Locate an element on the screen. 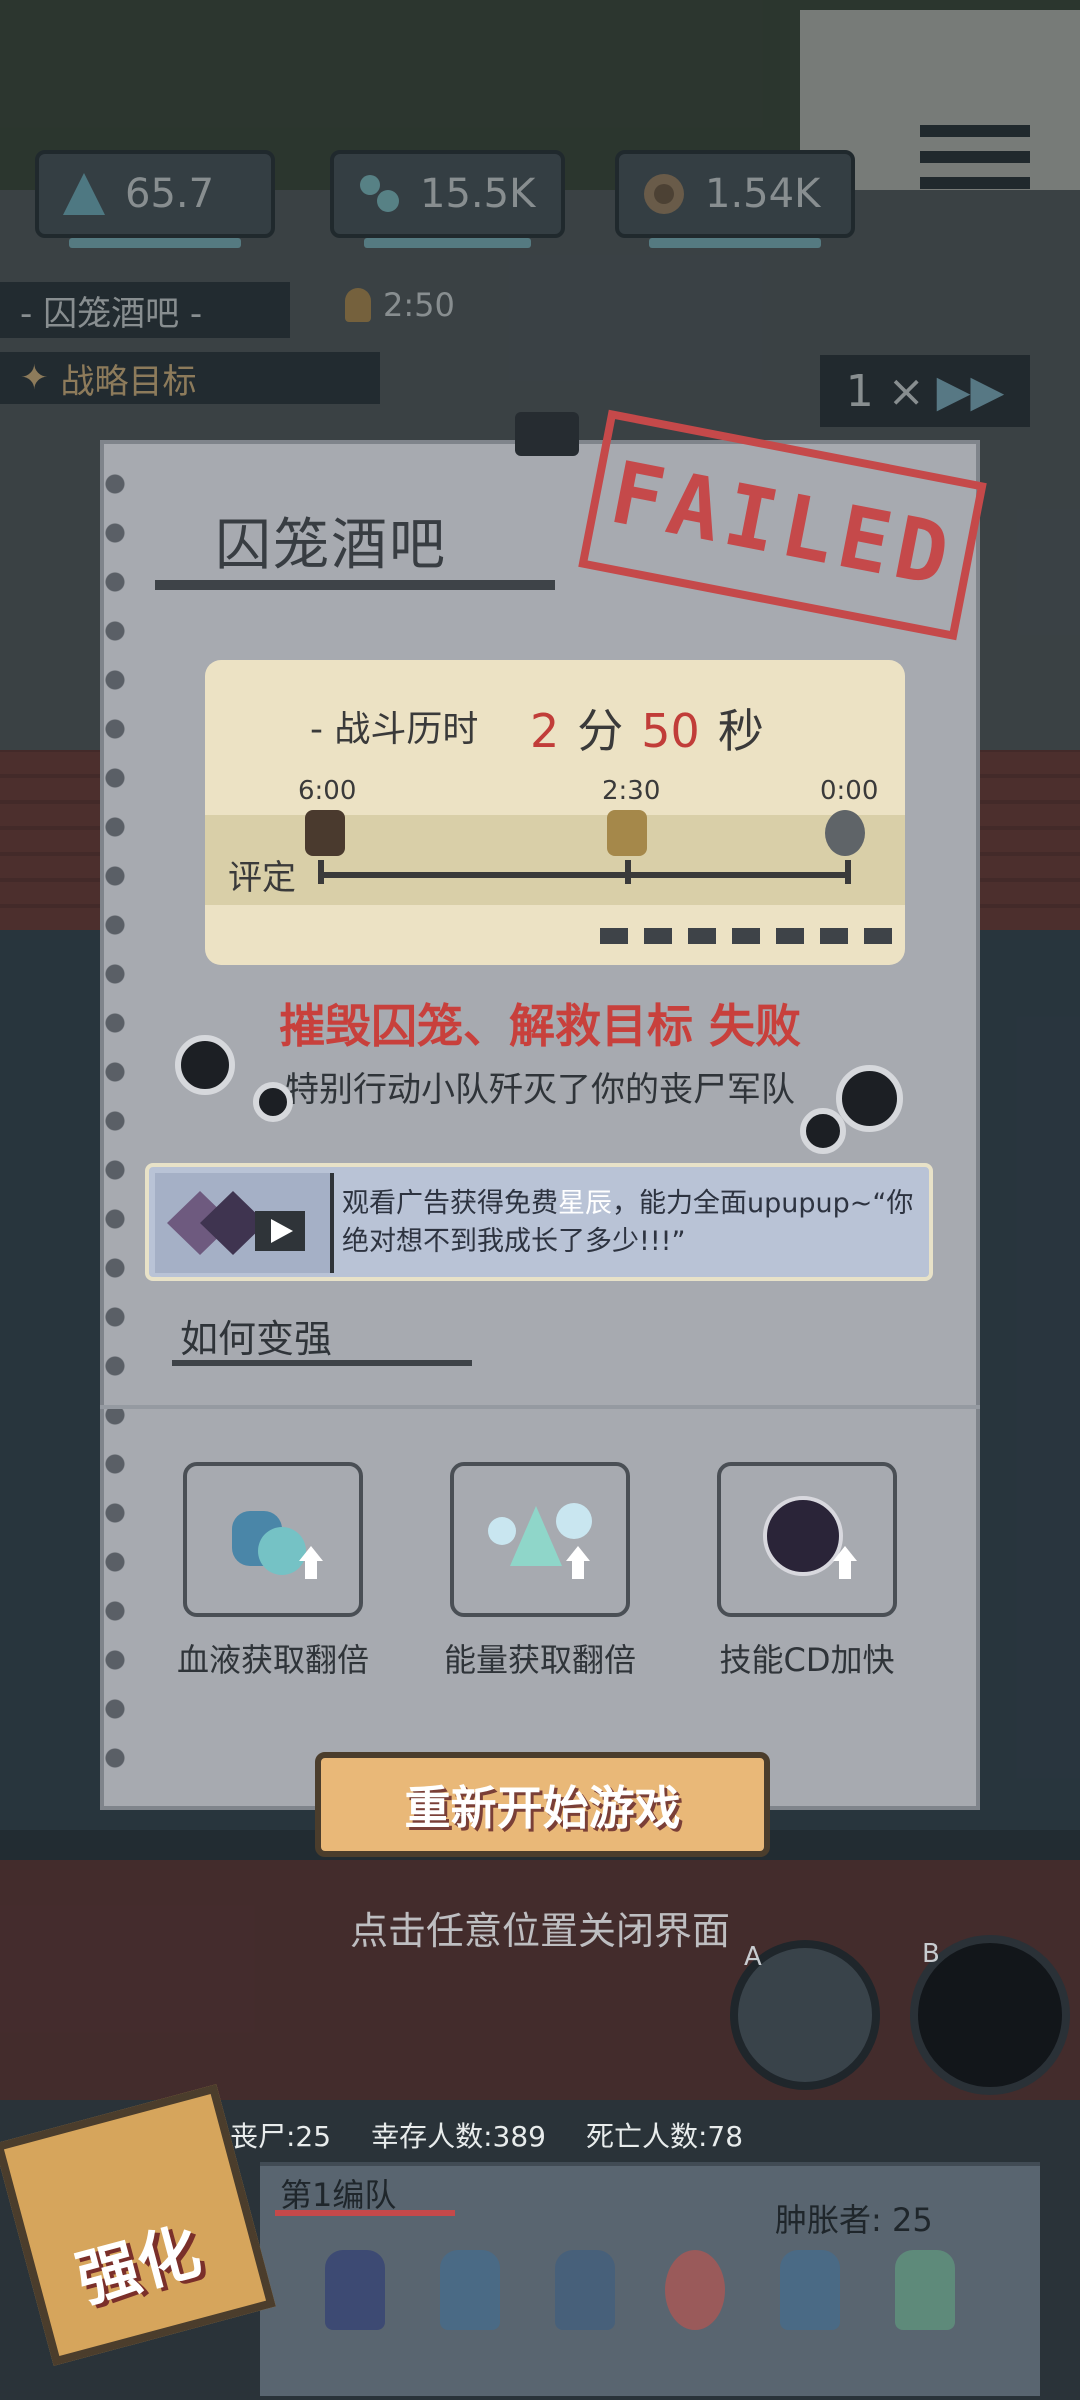 This screenshot has width=1080, height=2400. dead-count: 死亡人数:78 is located at coordinates (664, 2136).